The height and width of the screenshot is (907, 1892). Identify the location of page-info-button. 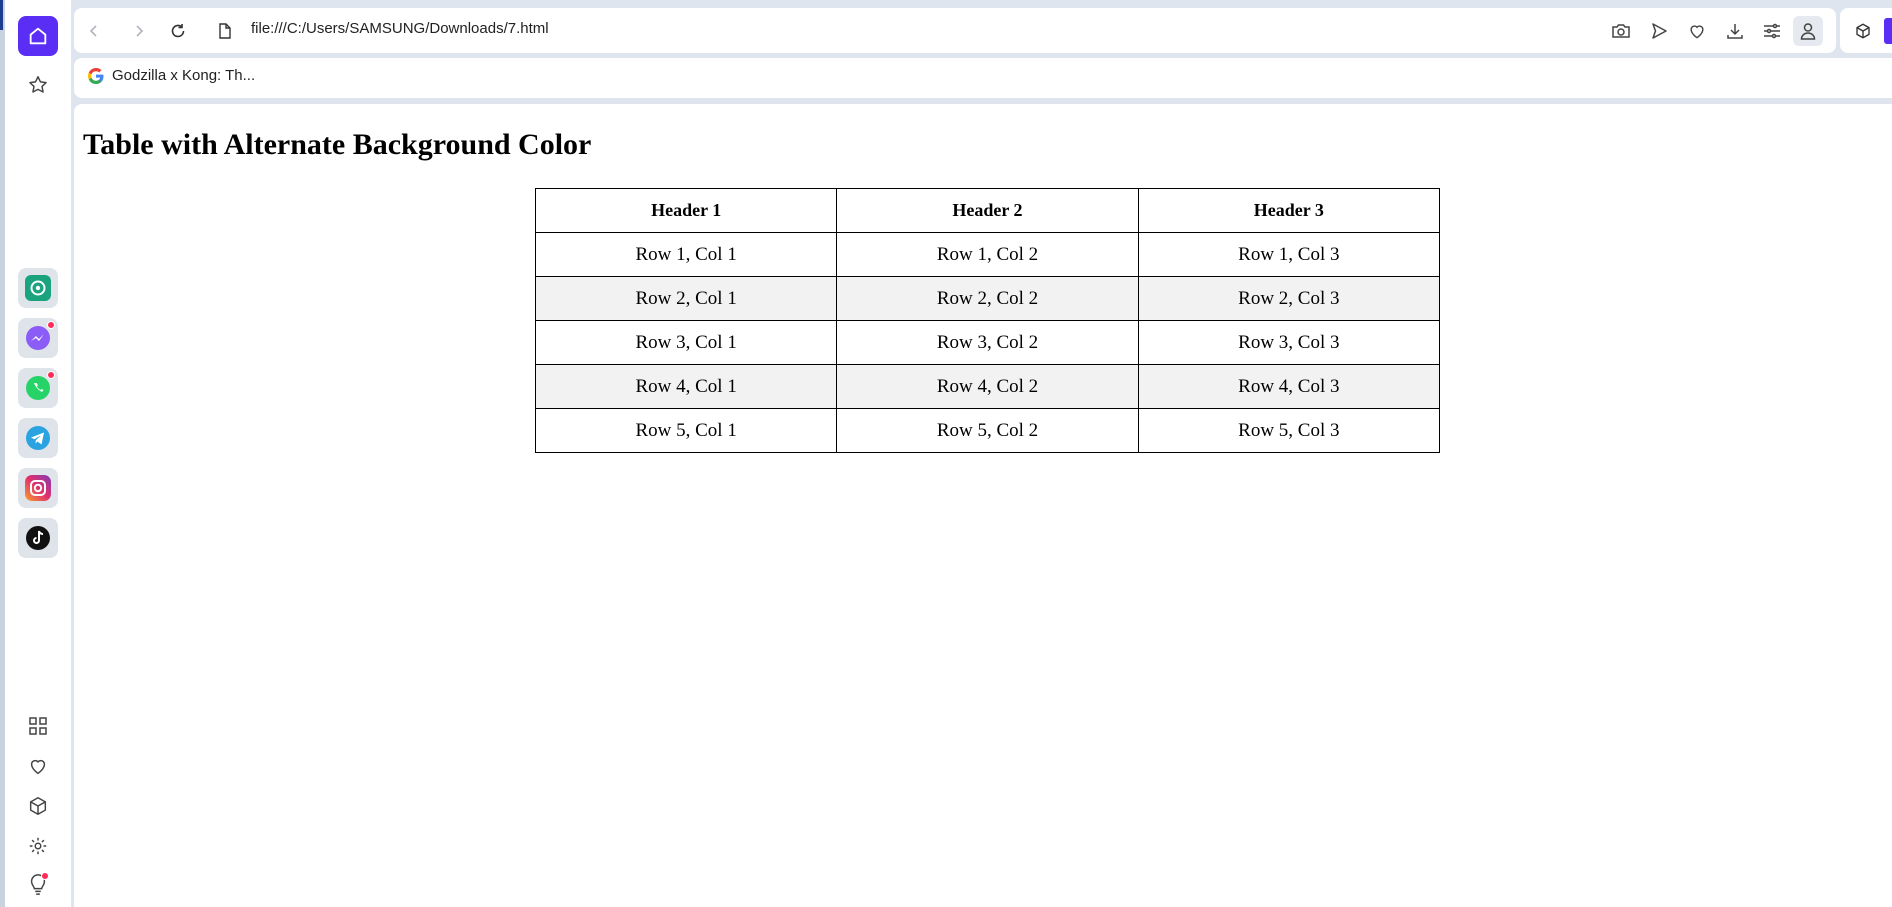
(225, 31).